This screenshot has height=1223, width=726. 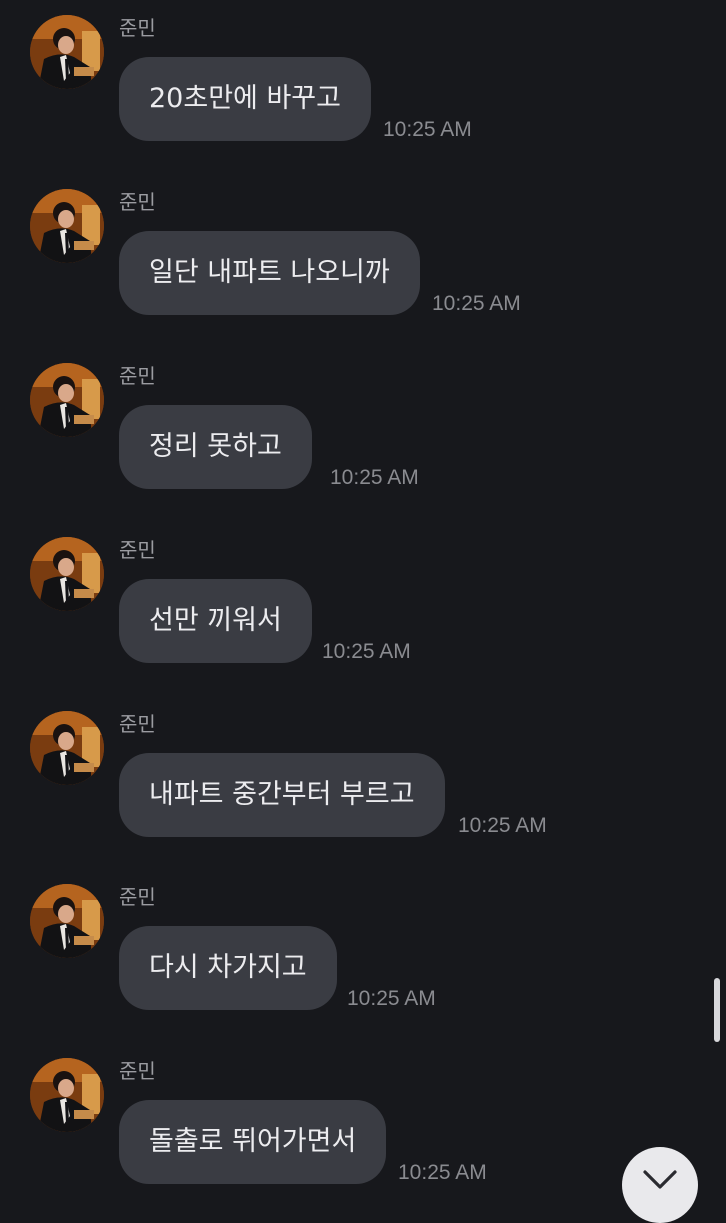 I want to click on chat-message: 준민 정리 못하고 10:25 AM, so click(x=363, y=428).